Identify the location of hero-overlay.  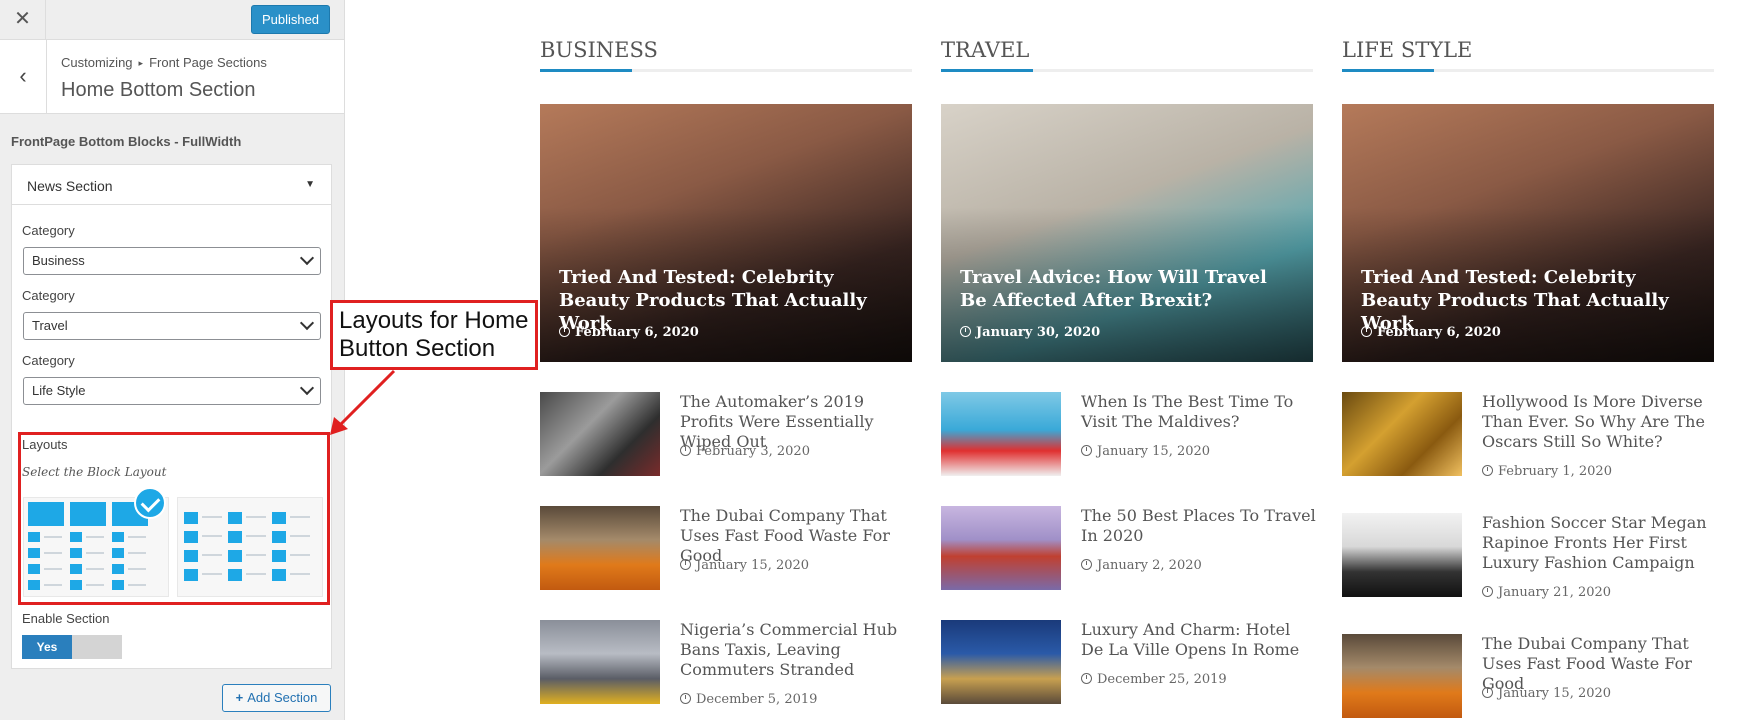
(1127, 233).